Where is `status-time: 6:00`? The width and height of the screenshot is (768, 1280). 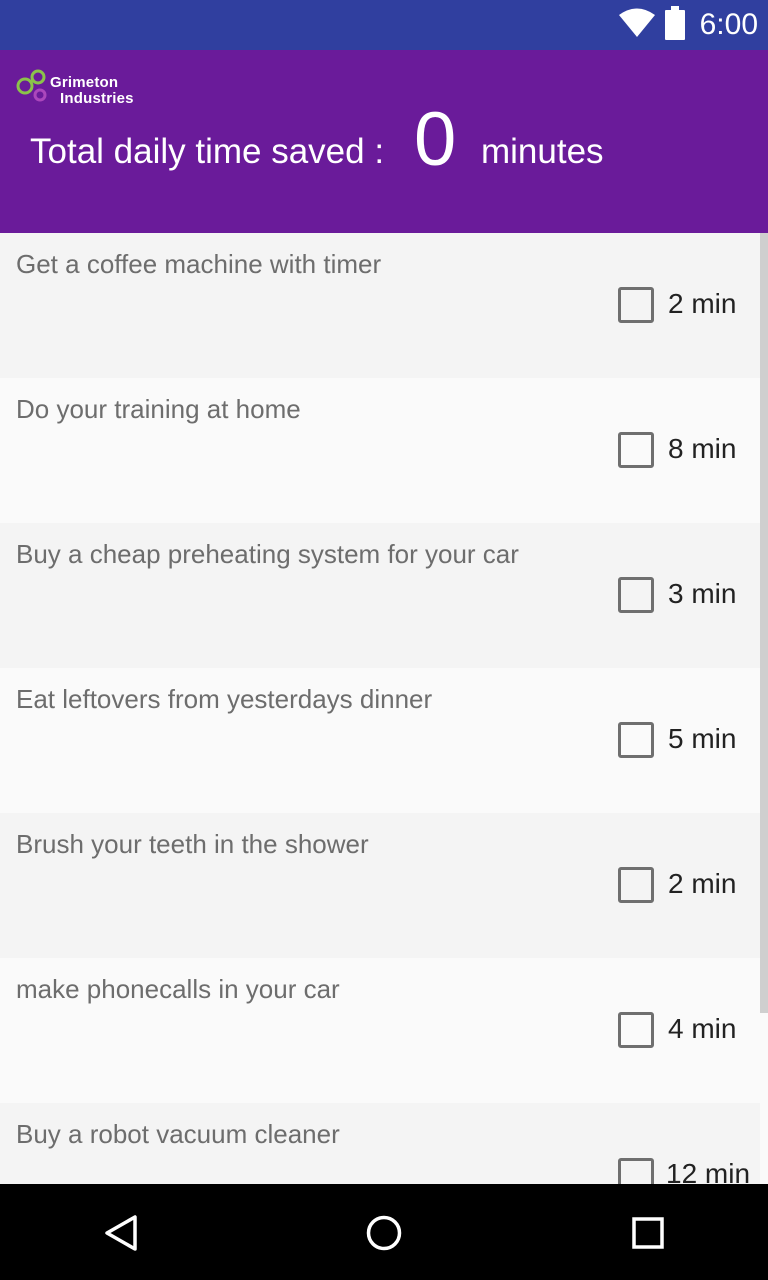
status-time: 6:00 is located at coordinates (728, 24).